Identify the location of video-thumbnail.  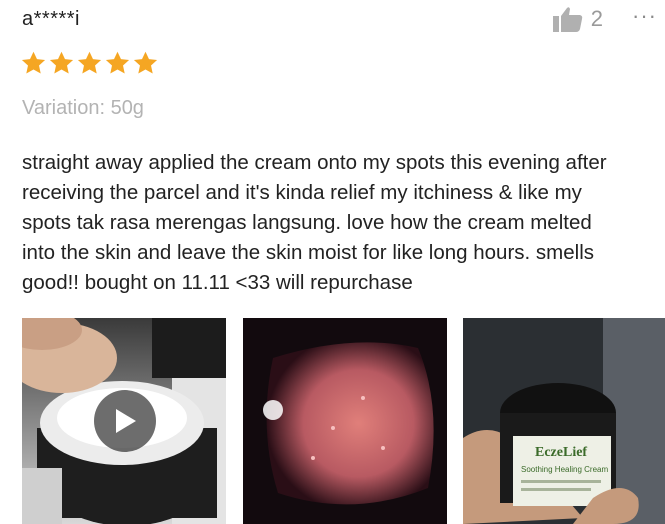
(124, 421).